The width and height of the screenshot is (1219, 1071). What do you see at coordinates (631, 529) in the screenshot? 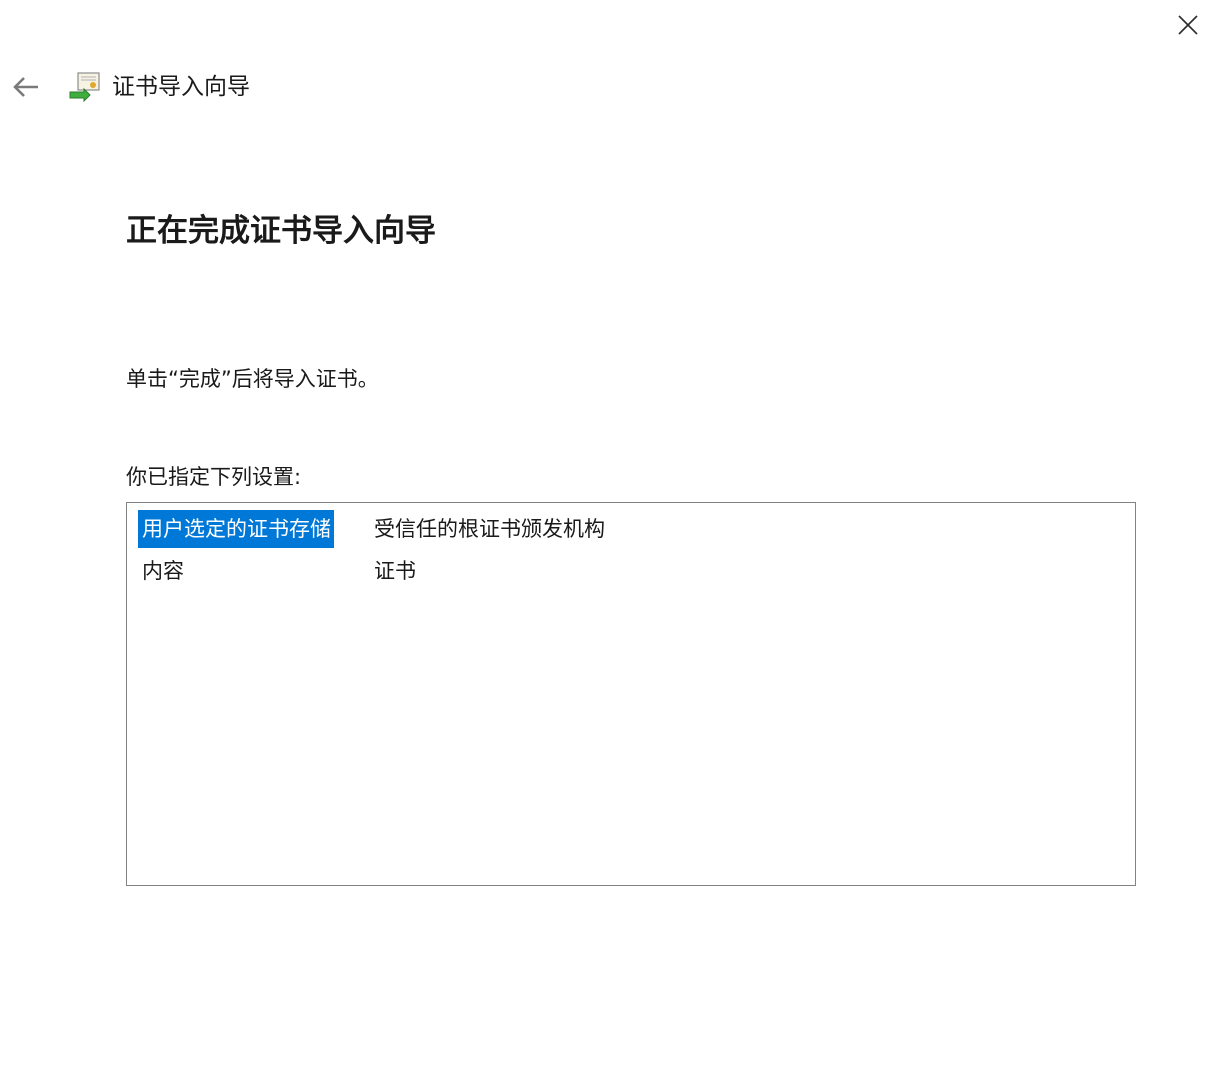
I see `list-item: 用户选定的证书存储 受信任的根证书颁发机构` at bounding box center [631, 529].